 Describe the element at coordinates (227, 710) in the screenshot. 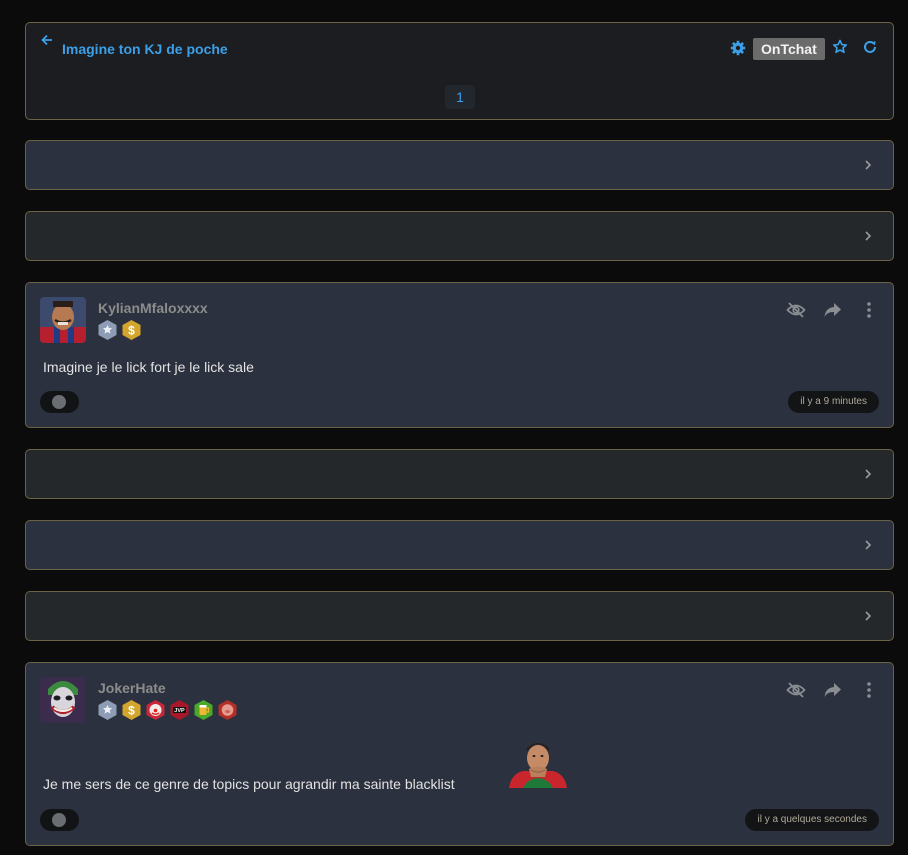

I see `pig-badge-icon` at that location.